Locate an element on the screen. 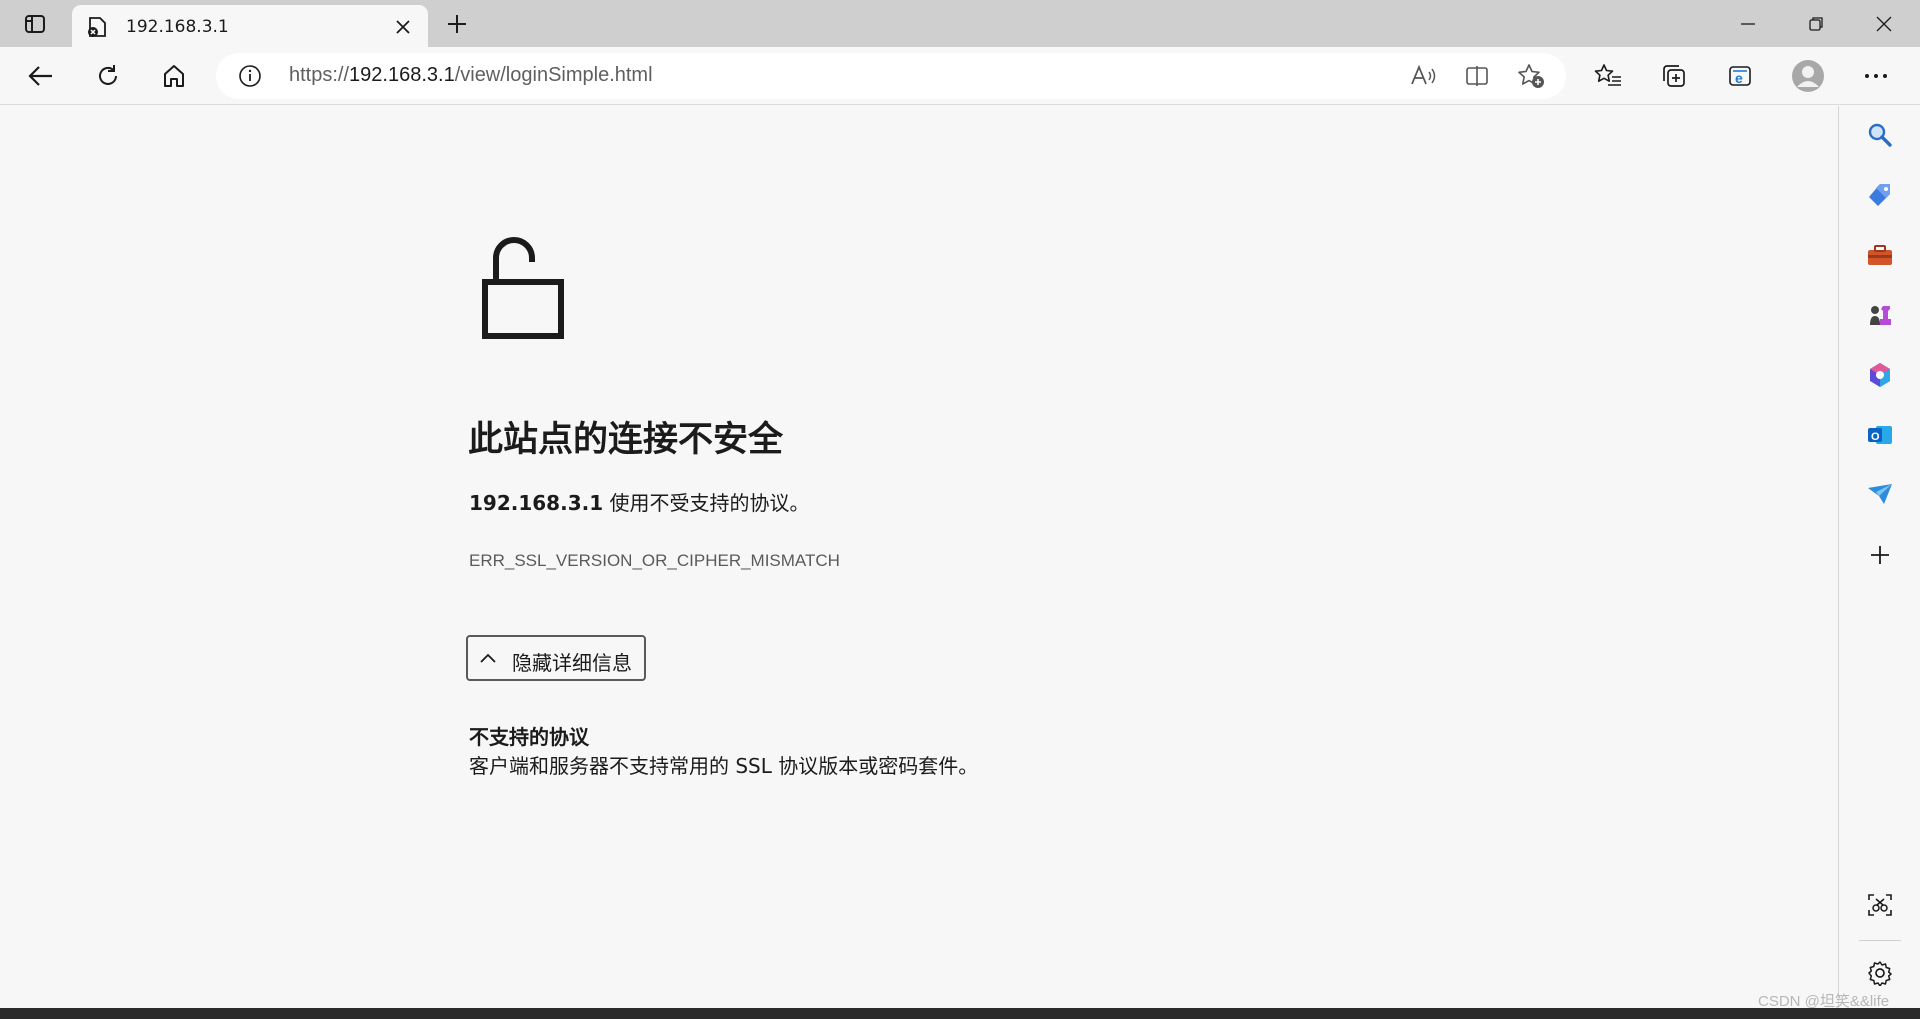 This screenshot has height=1019, width=1920. add-icon is located at coordinates (1880, 555).